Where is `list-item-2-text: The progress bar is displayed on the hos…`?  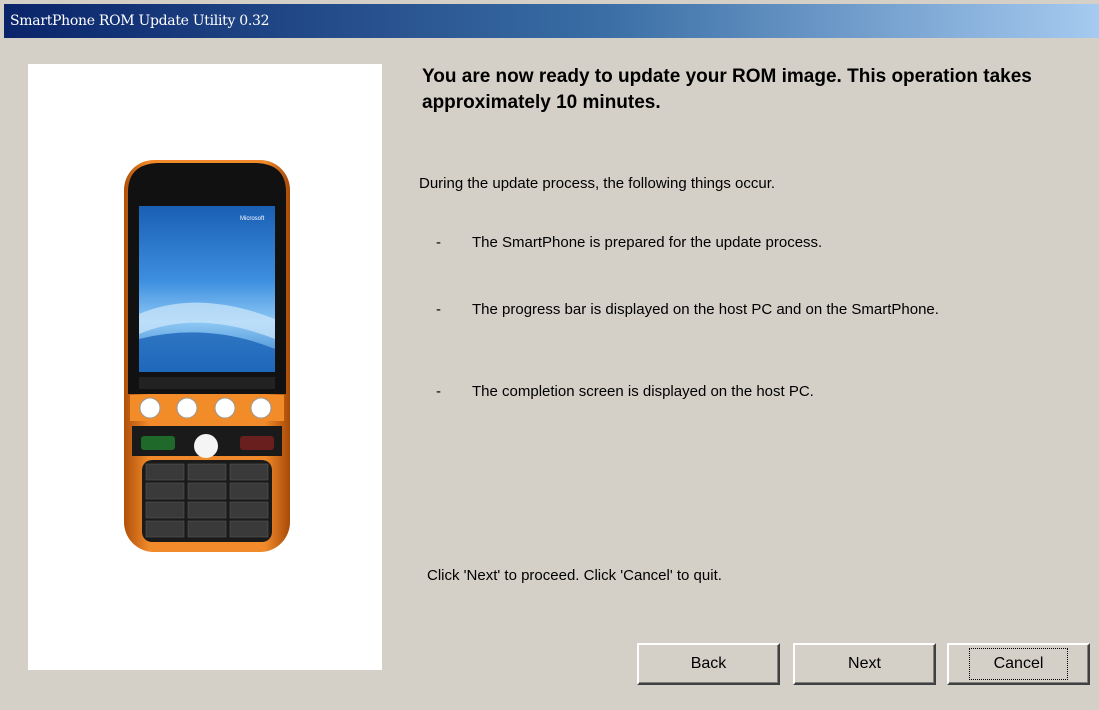
list-item-2-text: The progress bar is displayed on the hos… is located at coordinates (705, 309).